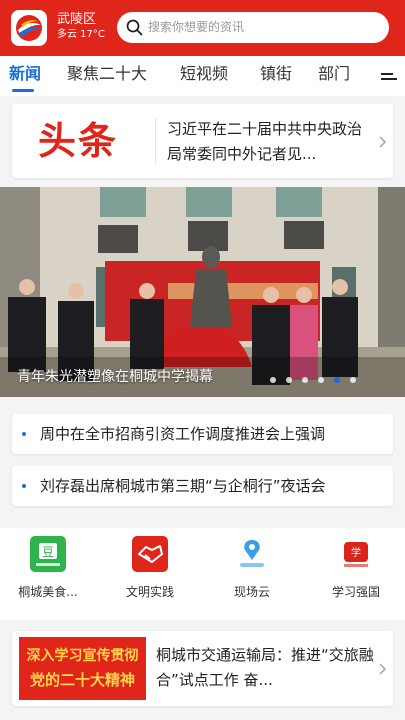 The image size is (405, 720). I want to click on search-icon, so click(134, 27).